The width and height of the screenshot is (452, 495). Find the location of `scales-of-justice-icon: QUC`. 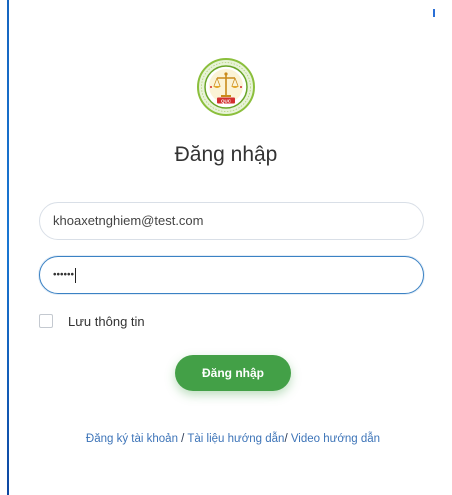

scales-of-justice-icon: QUC is located at coordinates (226, 87).